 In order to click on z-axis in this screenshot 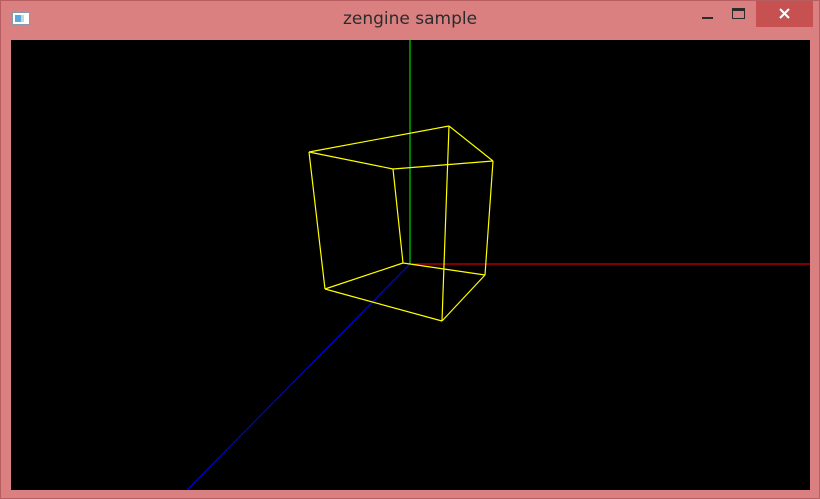, I will do `click(298, 376)`.